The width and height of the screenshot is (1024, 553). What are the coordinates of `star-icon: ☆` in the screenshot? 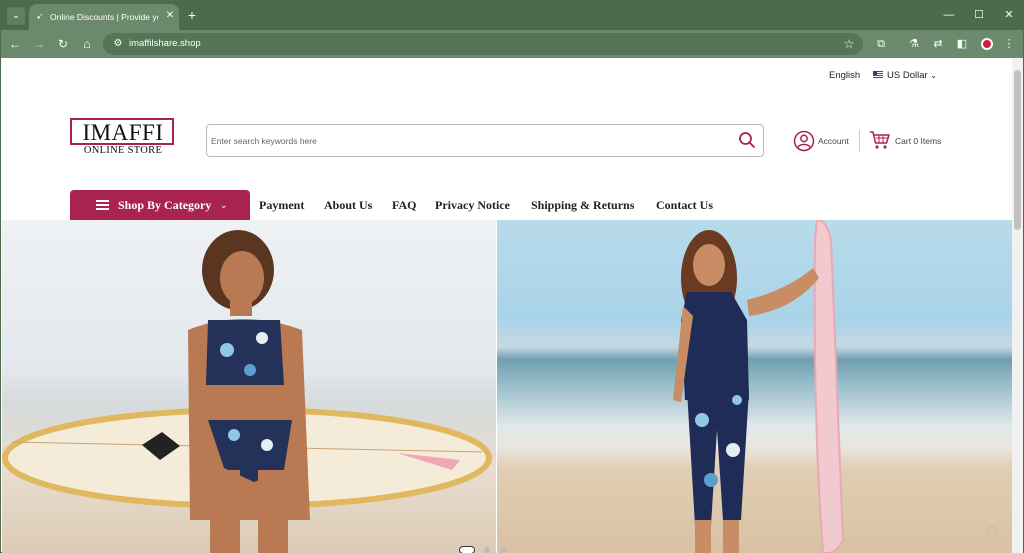 It's located at (849, 44).